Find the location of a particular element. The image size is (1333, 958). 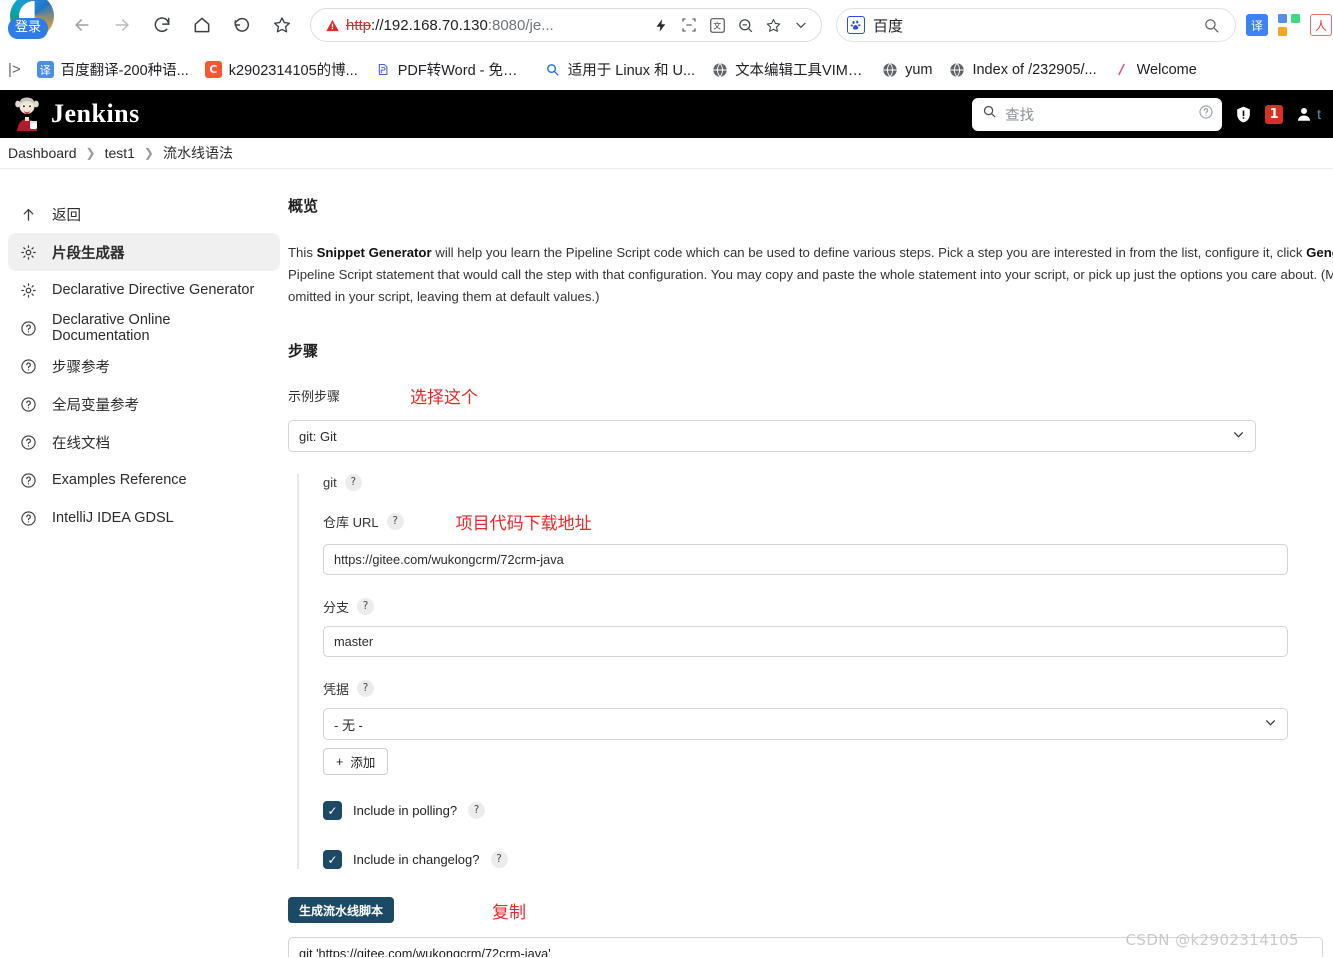

bookmark-label: Welcome is located at coordinates (1166, 69).